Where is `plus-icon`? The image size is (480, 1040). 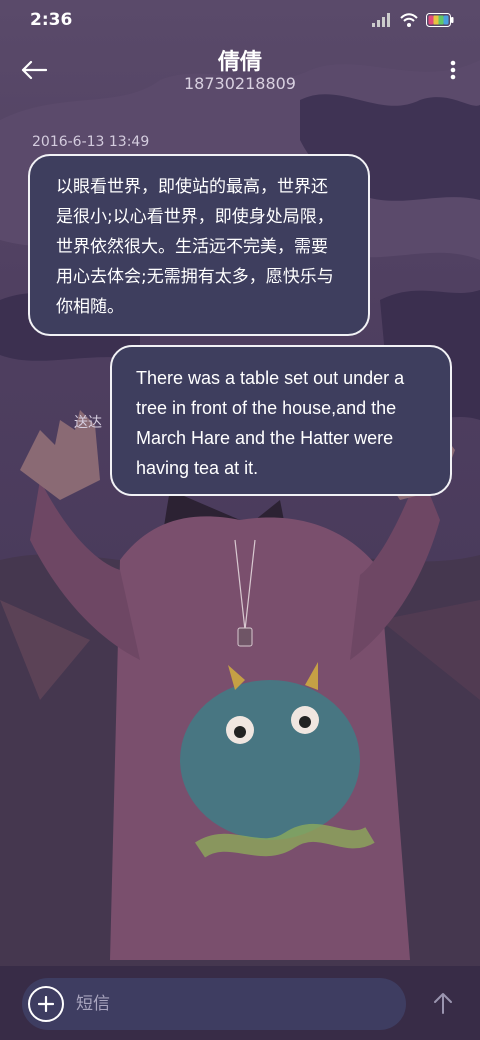
plus-icon is located at coordinates (46, 1004).